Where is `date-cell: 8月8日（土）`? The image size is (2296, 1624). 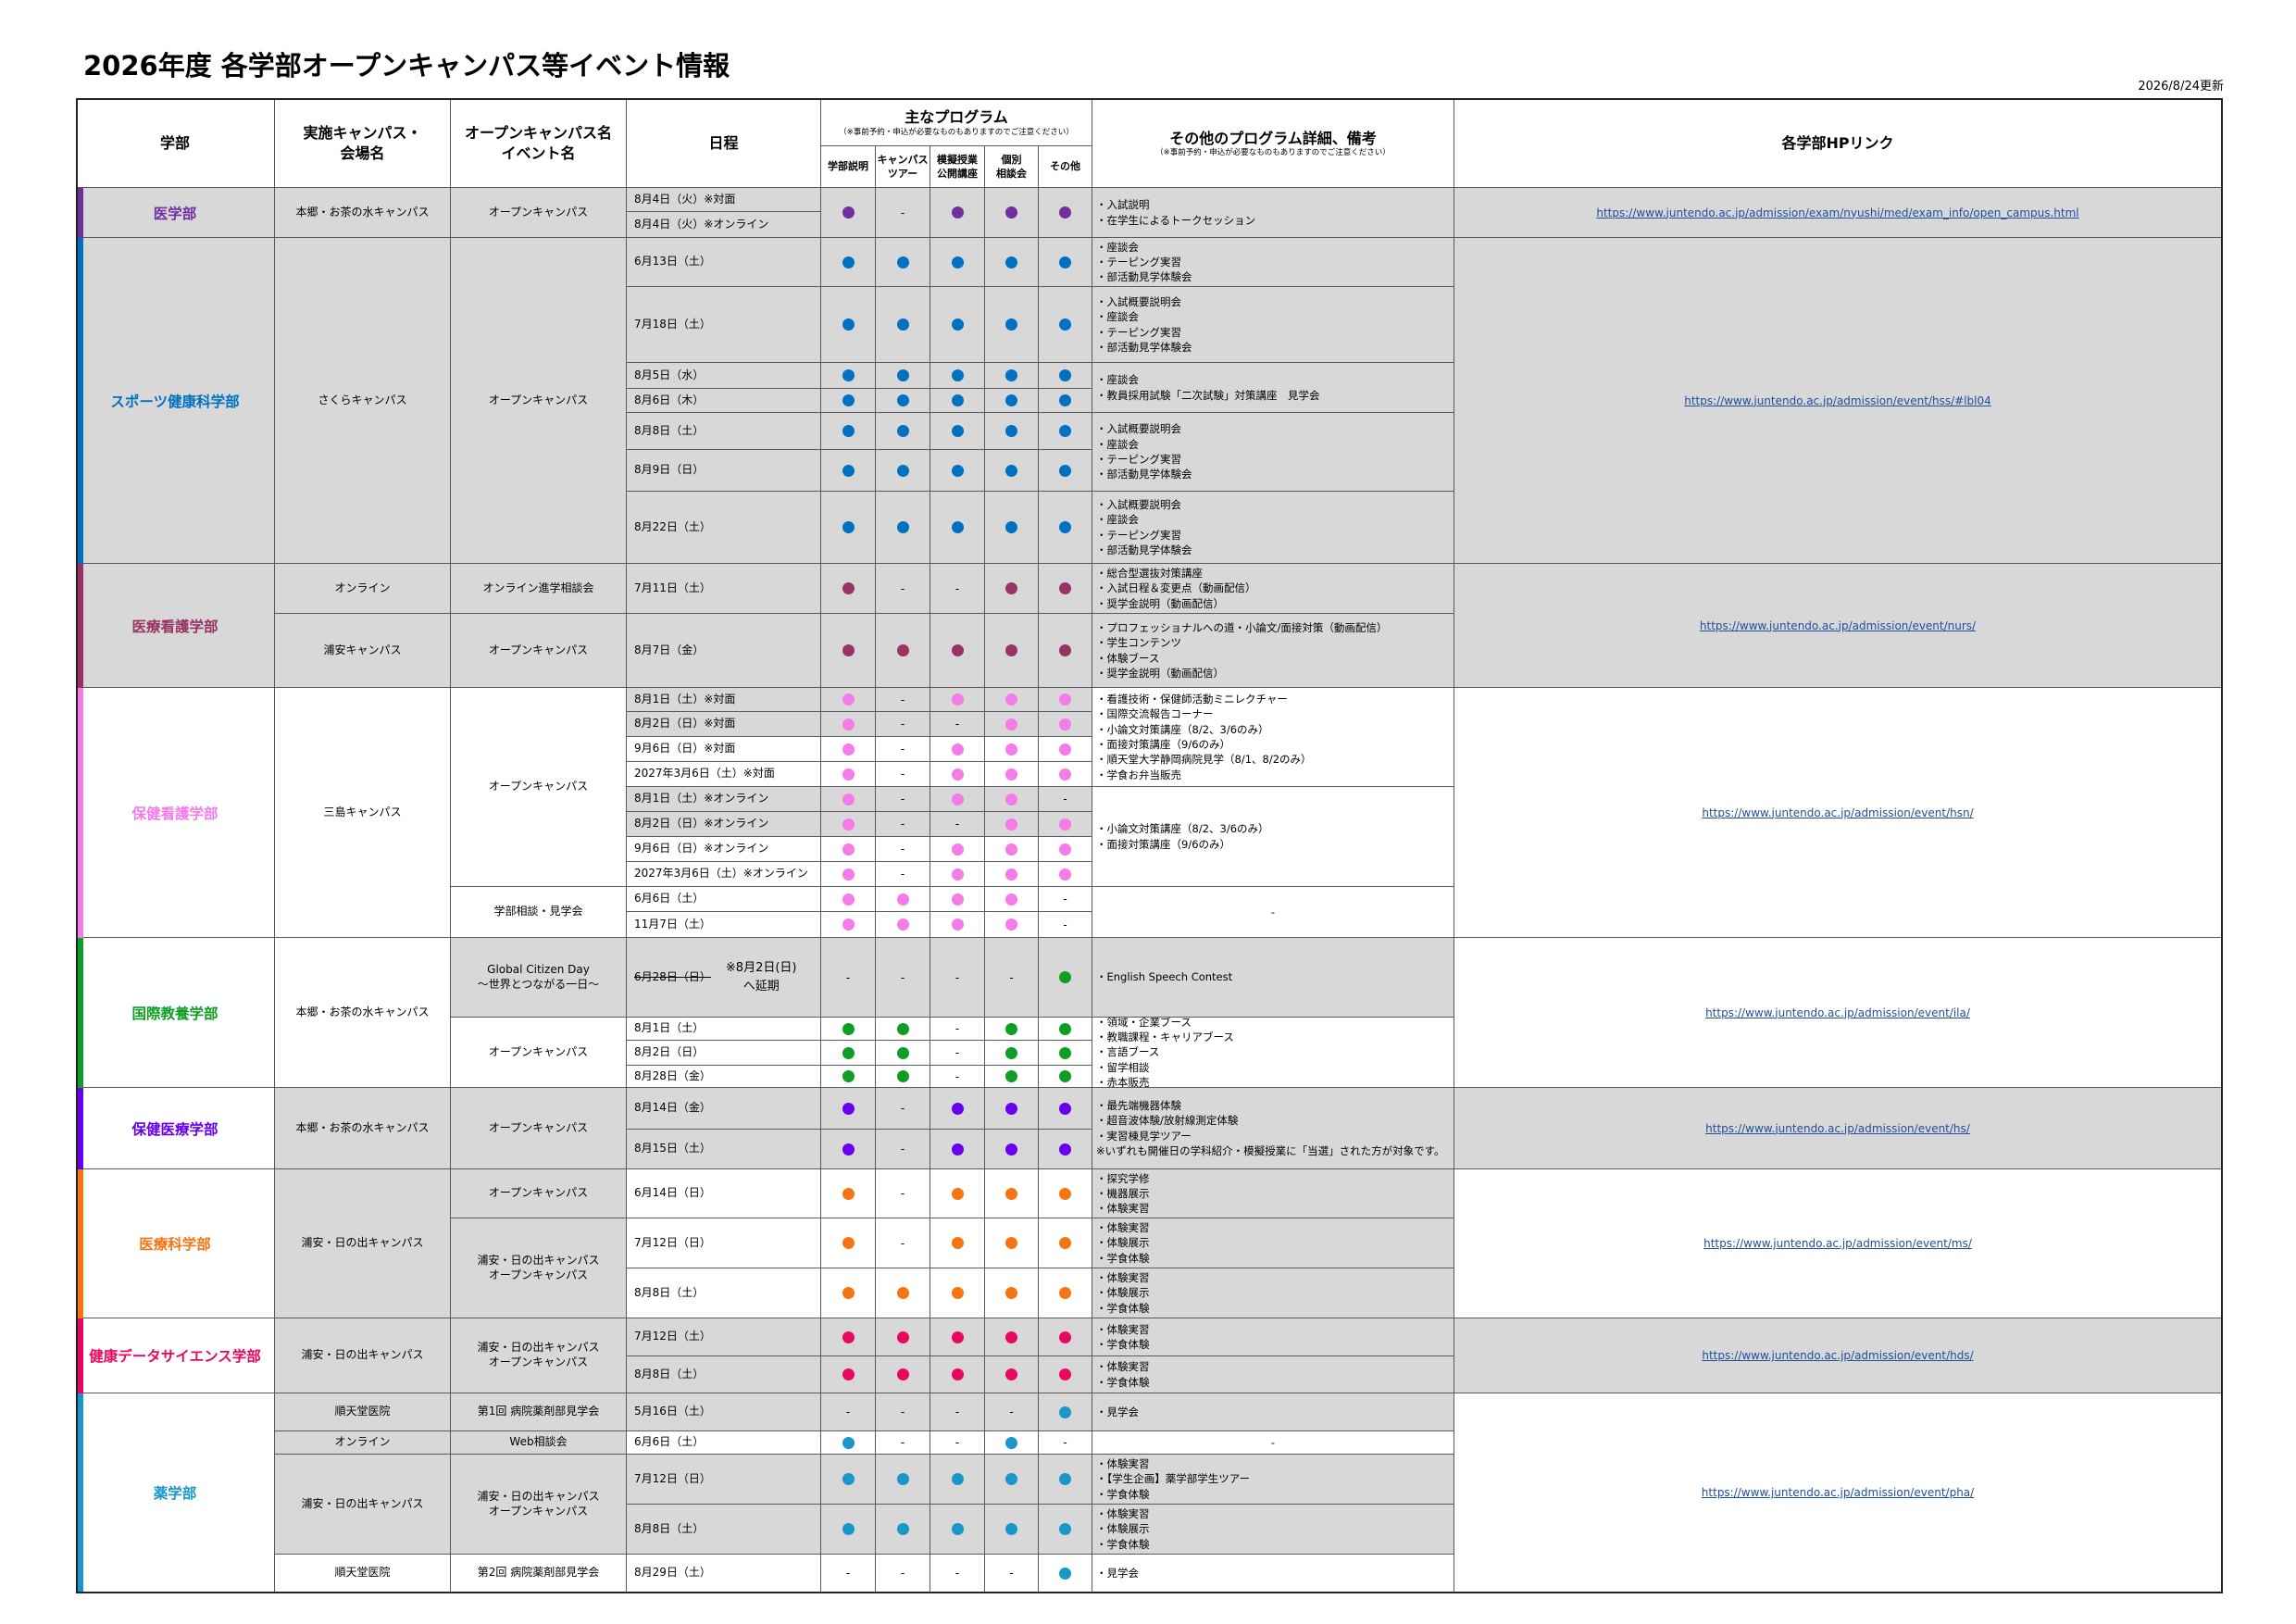 date-cell: 8月8日（土） is located at coordinates (724, 1374).